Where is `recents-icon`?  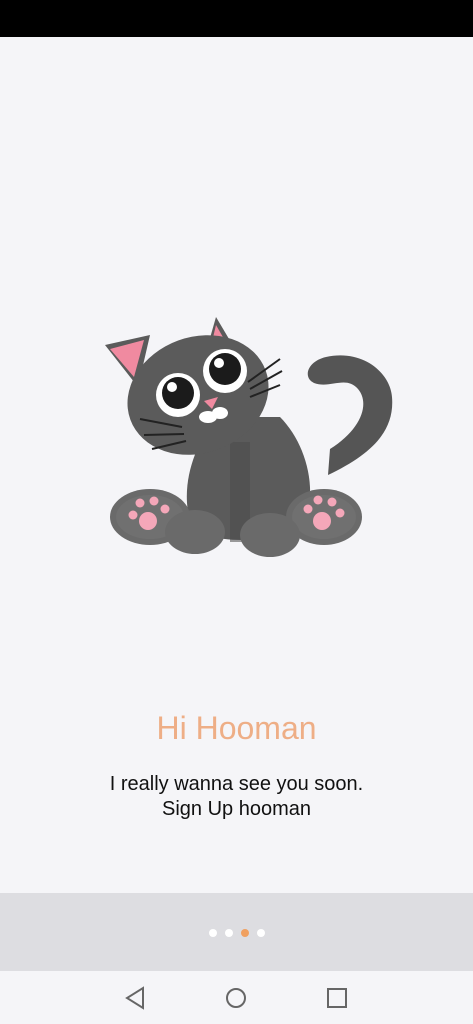 recents-icon is located at coordinates (337, 998).